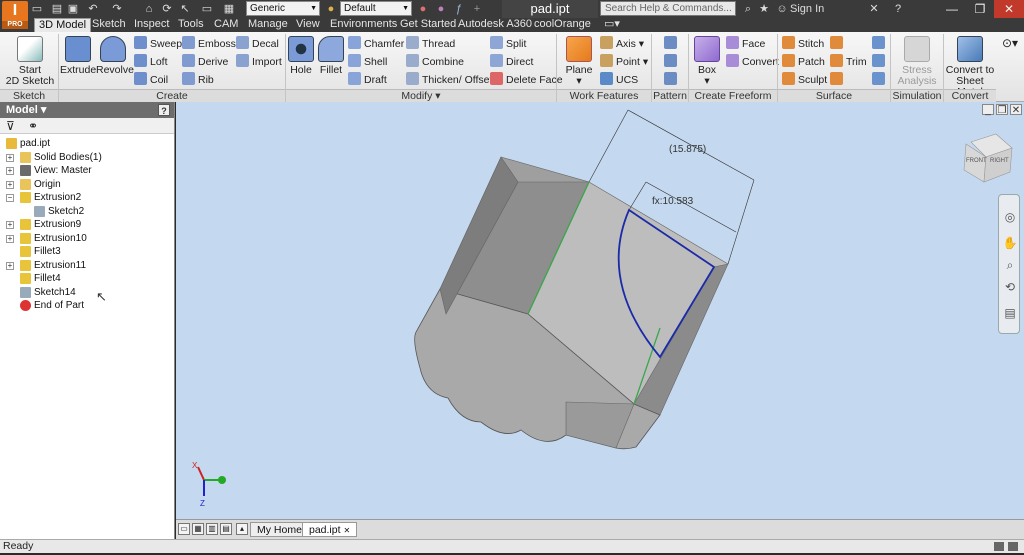 Image resolution: width=1024 pixels, height=555 pixels. I want to click on tree-item: Sketch2, so click(87, 212).